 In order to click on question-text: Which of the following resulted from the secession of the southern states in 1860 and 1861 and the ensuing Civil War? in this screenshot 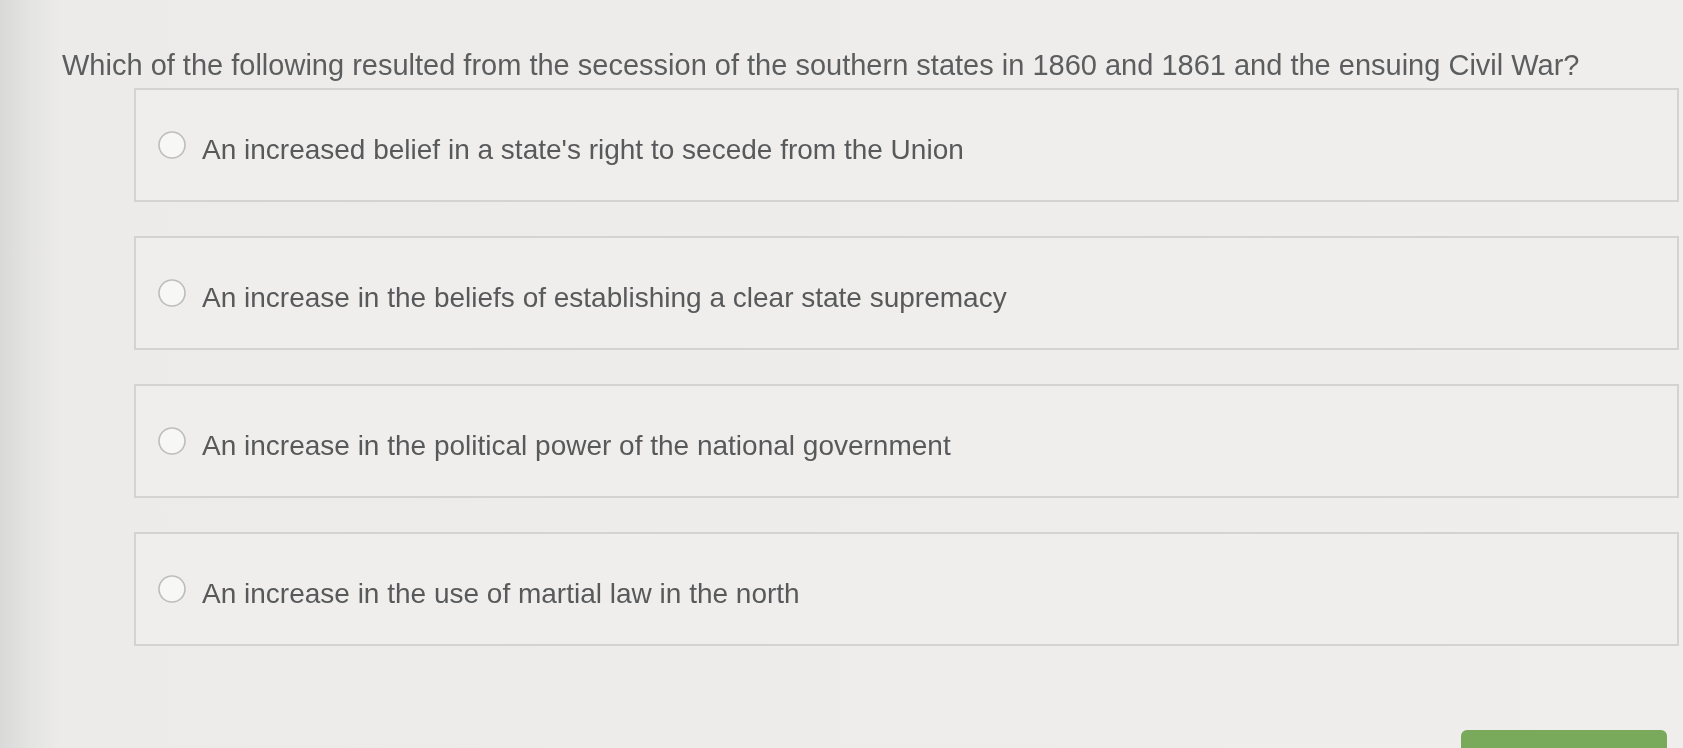, I will do `click(821, 65)`.